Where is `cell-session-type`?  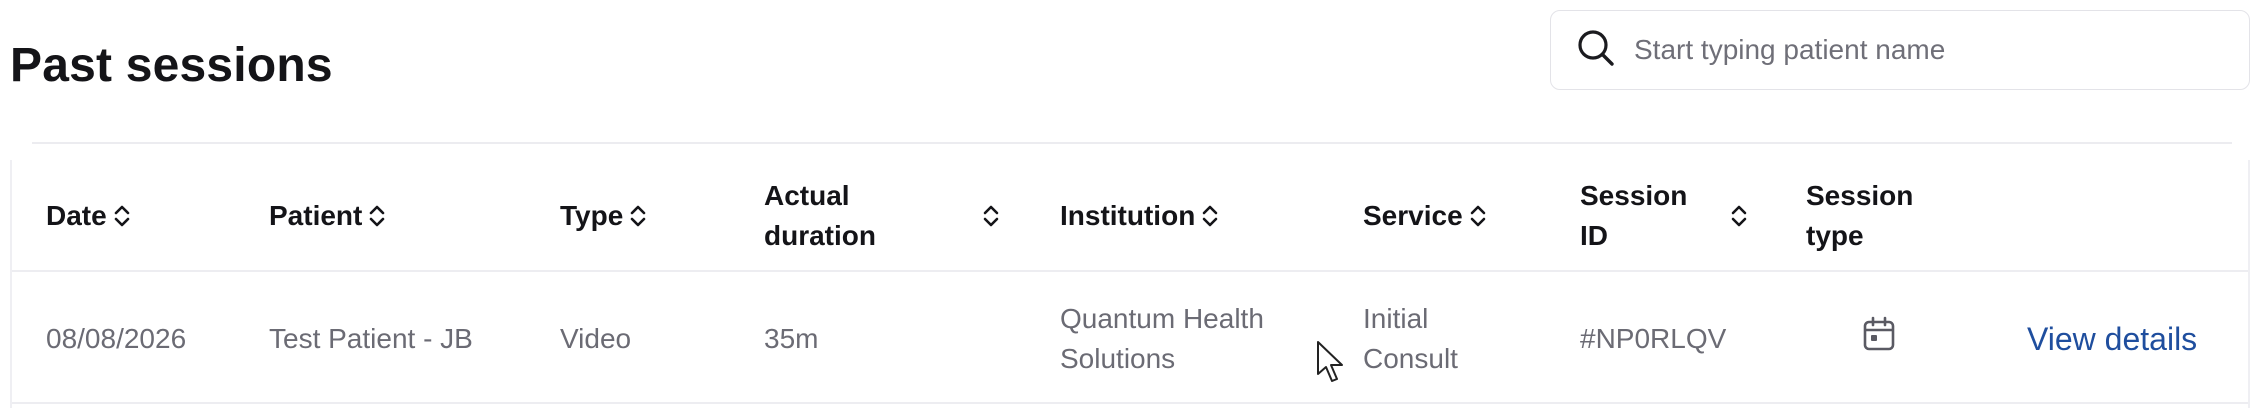
cell-session-type is located at coordinates (1879, 339).